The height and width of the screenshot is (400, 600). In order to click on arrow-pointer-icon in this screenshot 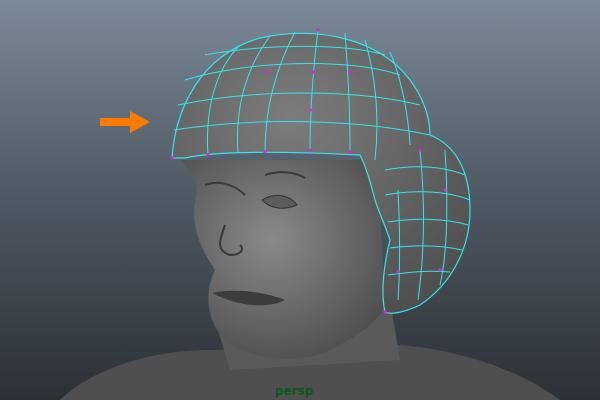, I will do `click(125, 122)`.